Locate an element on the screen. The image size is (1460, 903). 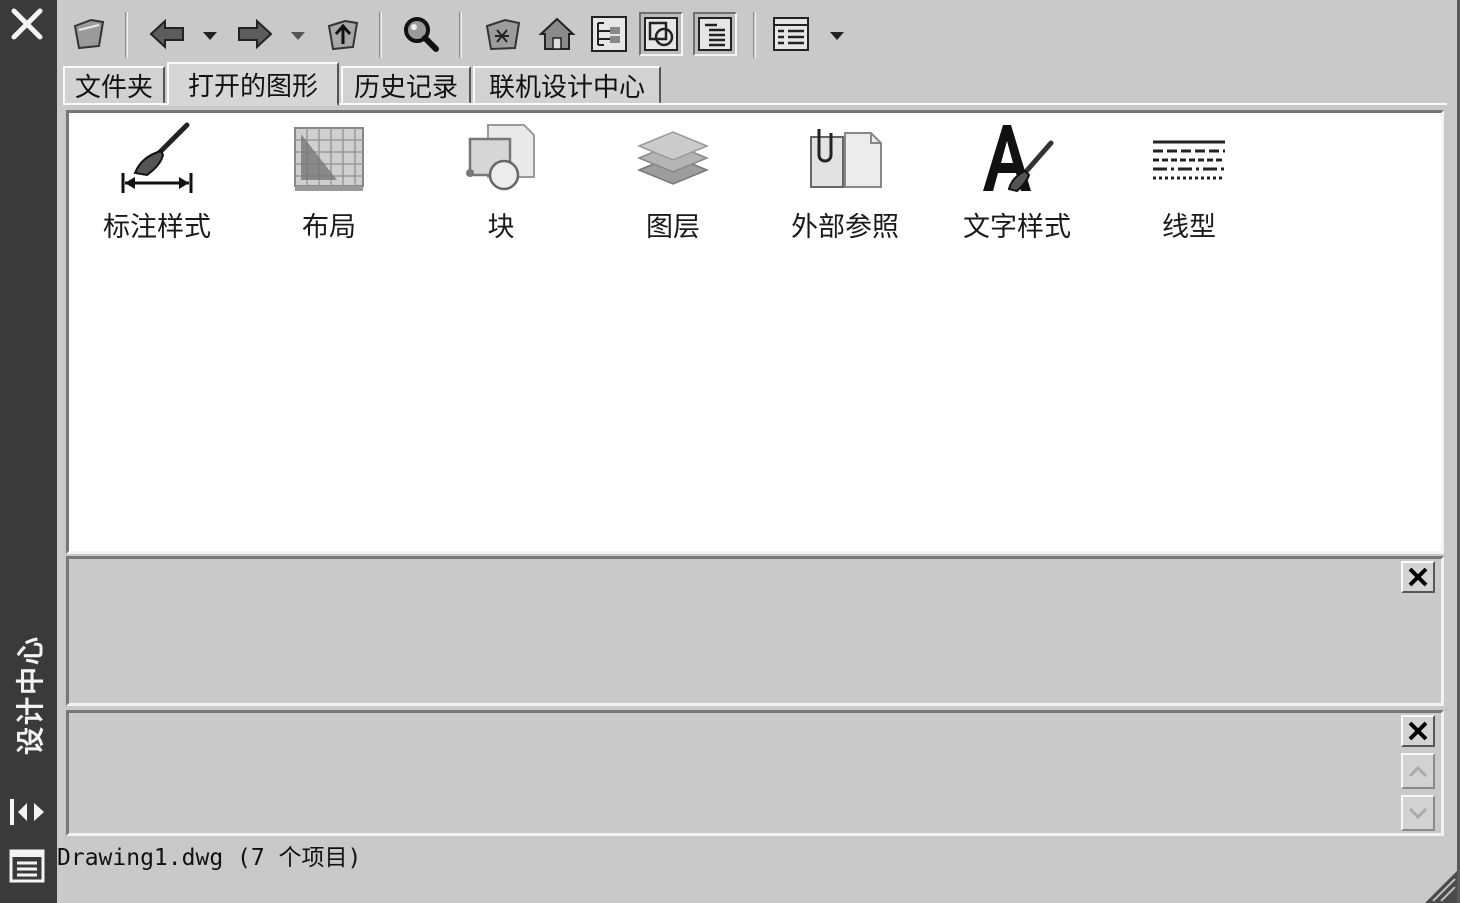
chevron-up-icon is located at coordinates (1418, 771).